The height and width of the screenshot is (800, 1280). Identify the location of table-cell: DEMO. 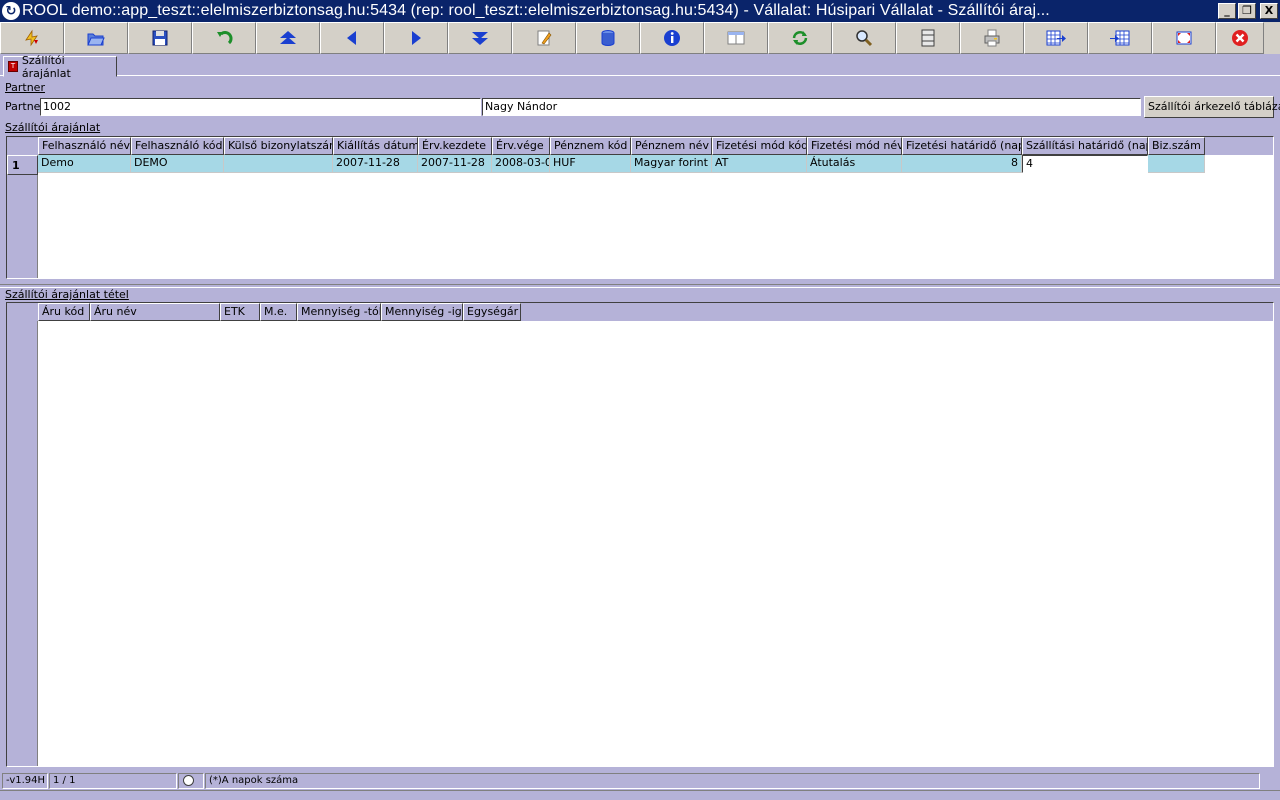
(177, 164).